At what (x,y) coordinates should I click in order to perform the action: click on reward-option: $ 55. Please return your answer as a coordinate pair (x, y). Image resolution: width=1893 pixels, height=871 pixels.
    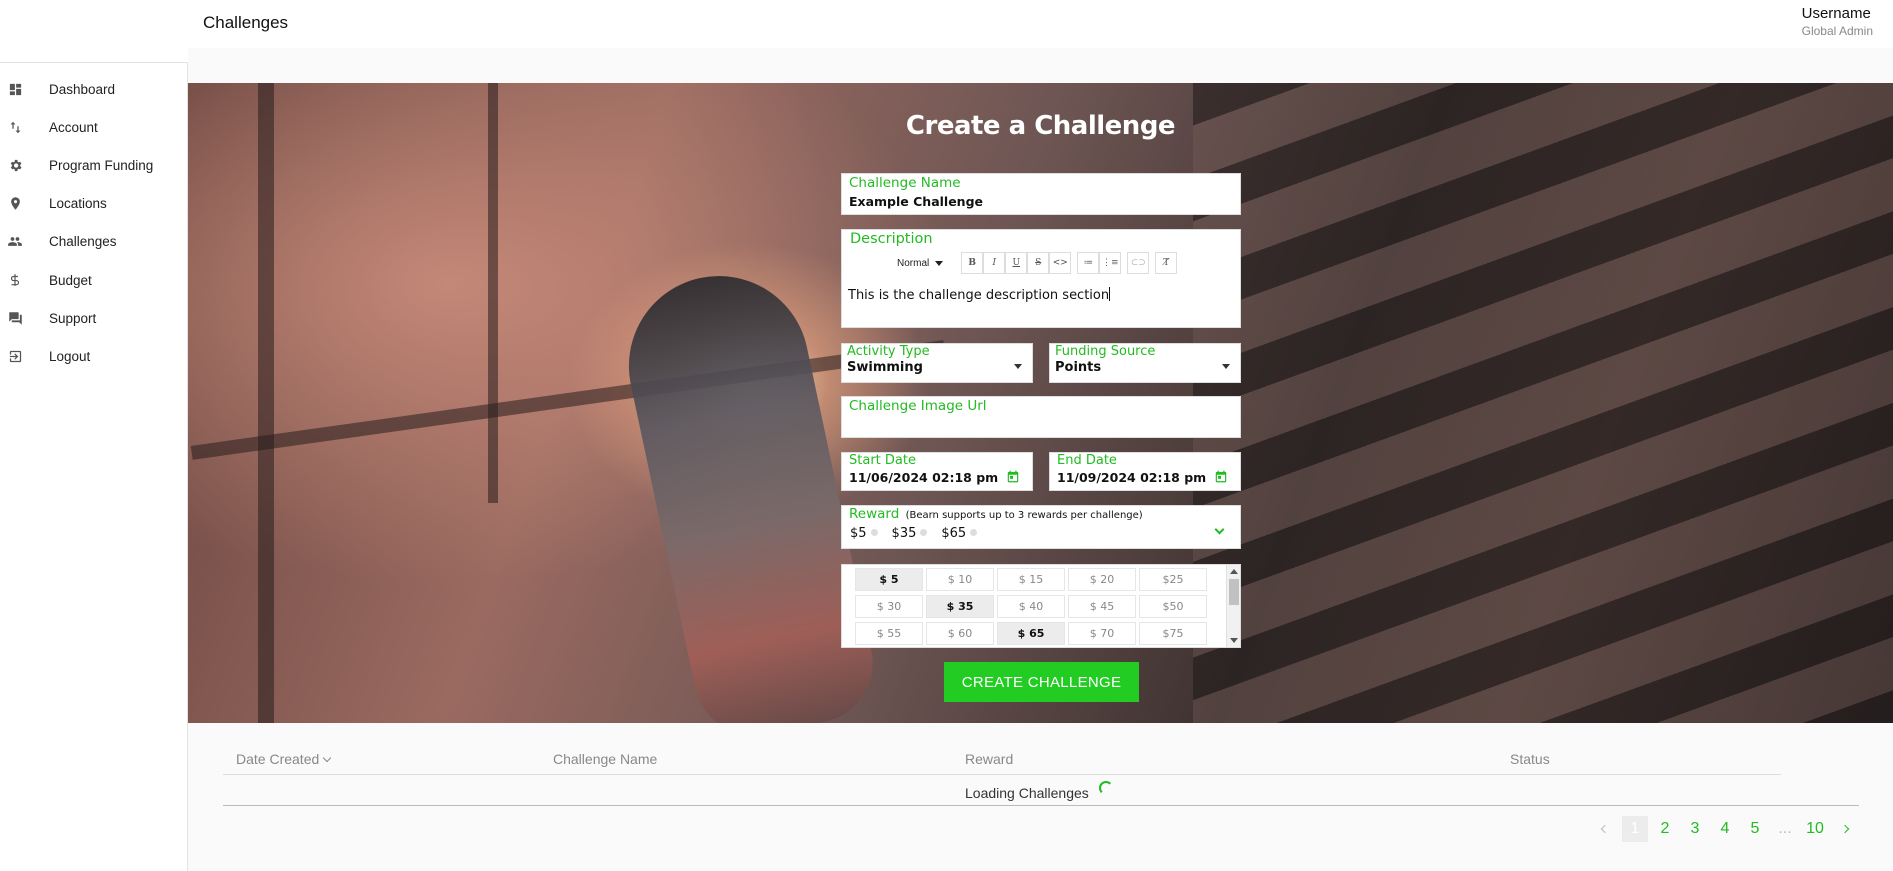
    Looking at the image, I should click on (889, 633).